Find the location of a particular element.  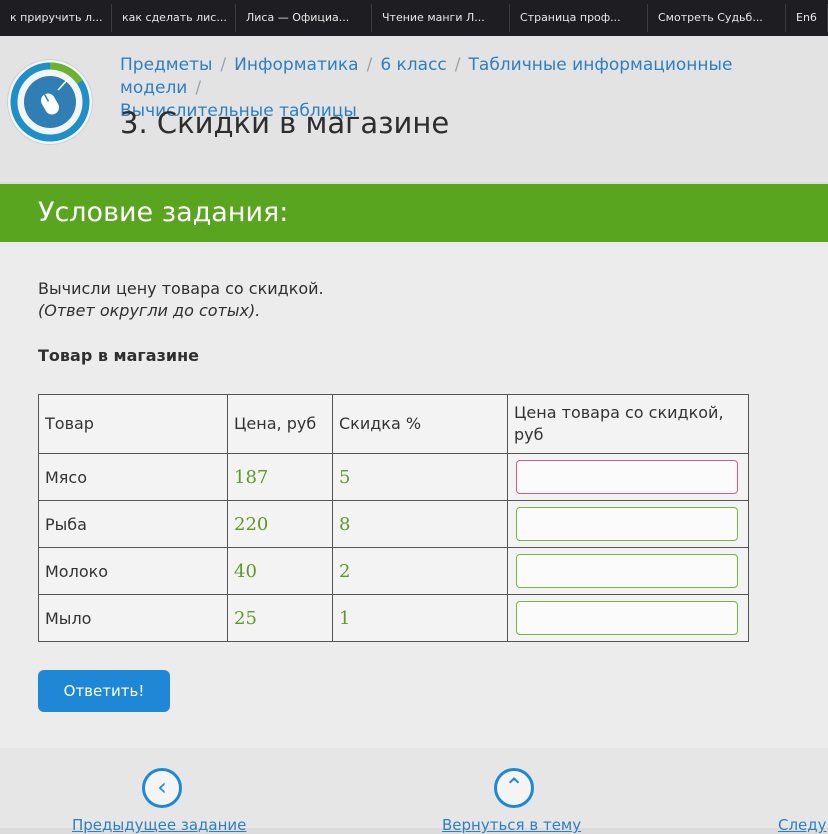

submit-answer-button: Ответить! is located at coordinates (104, 691).